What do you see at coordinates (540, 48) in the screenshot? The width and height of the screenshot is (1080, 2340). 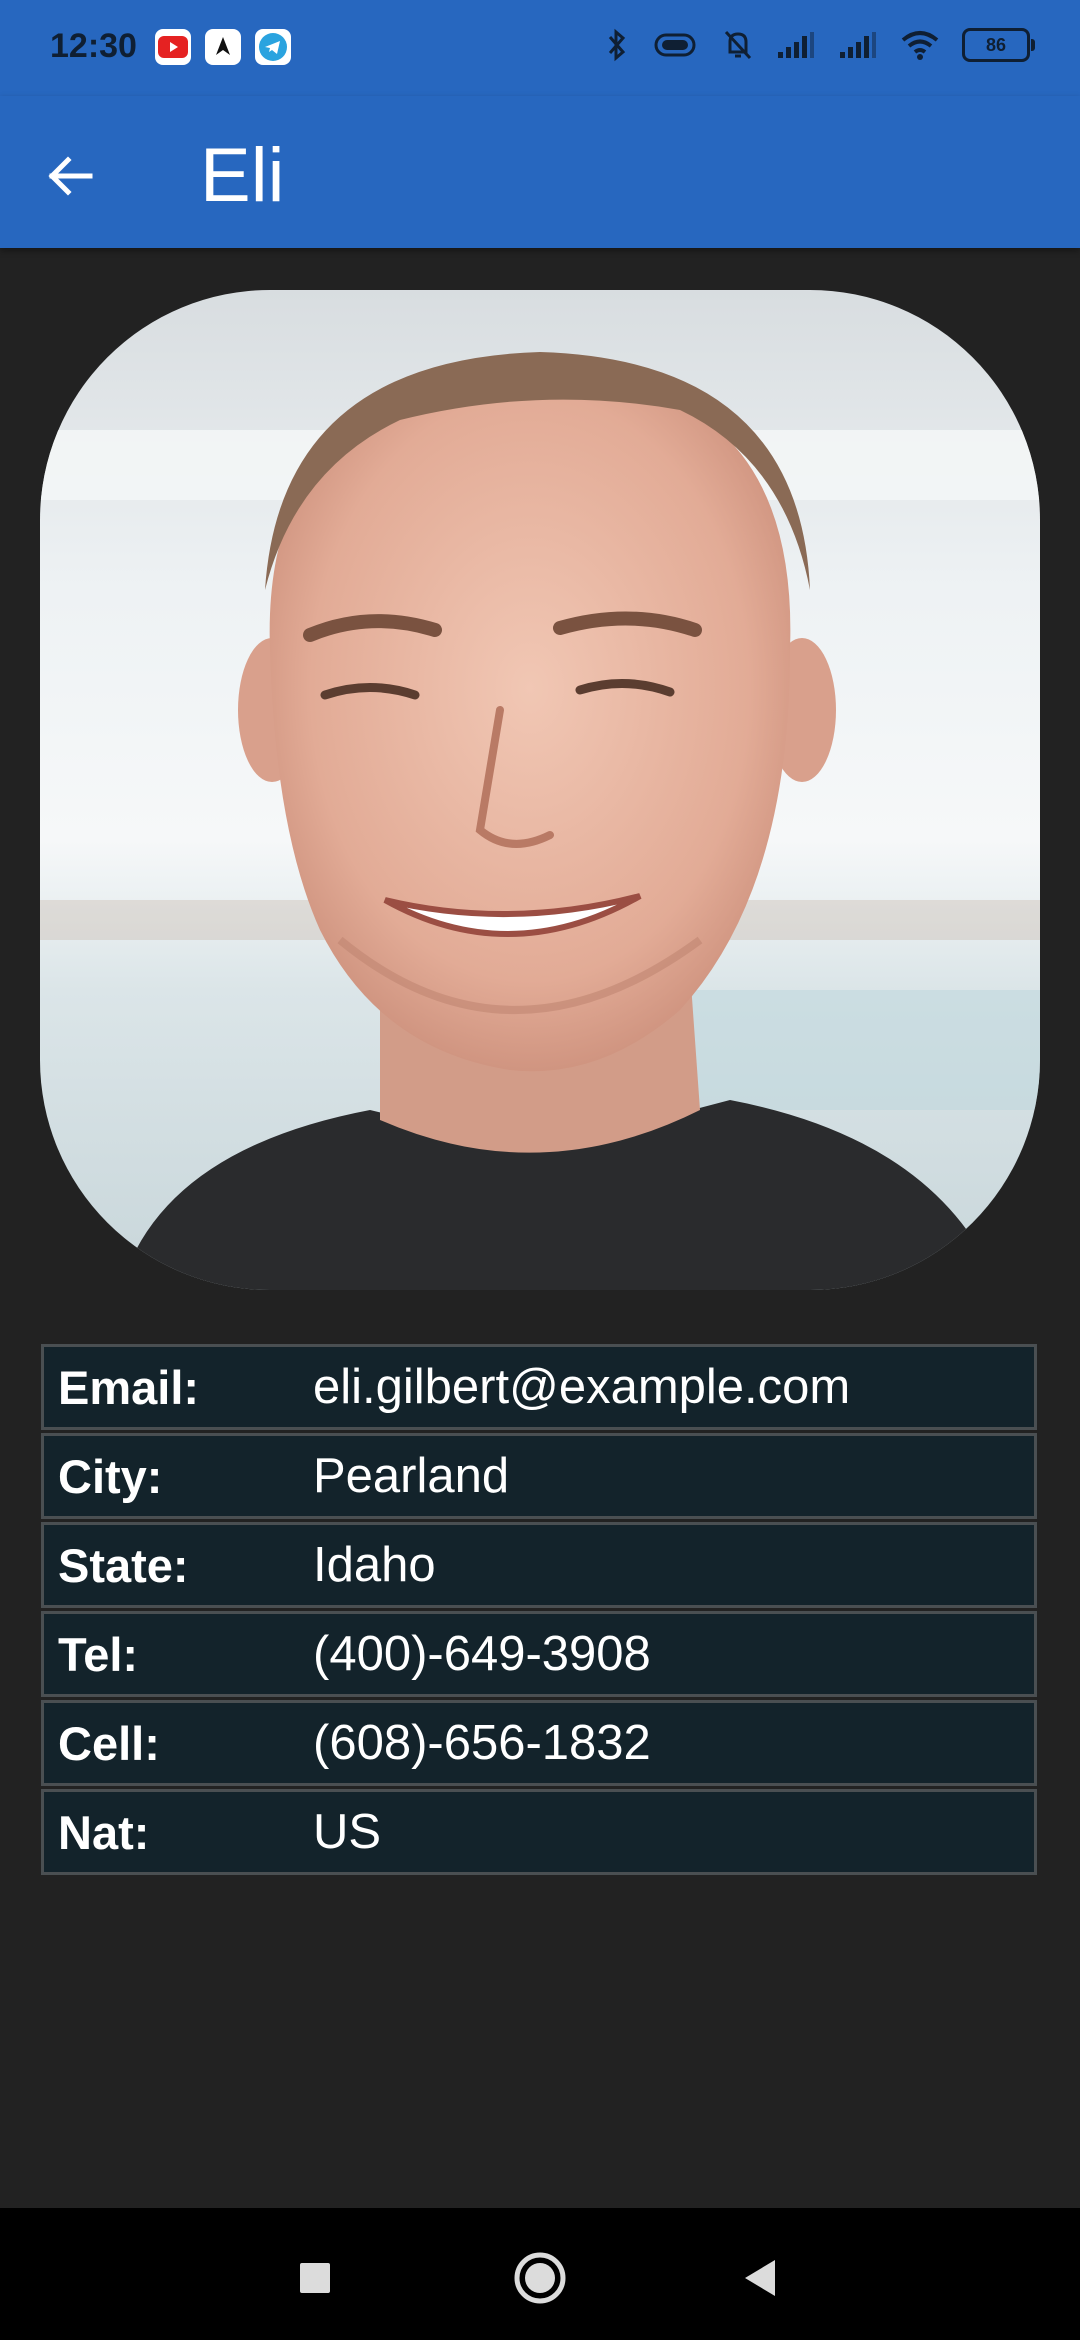 I see `status-bar: 12:30 86` at bounding box center [540, 48].